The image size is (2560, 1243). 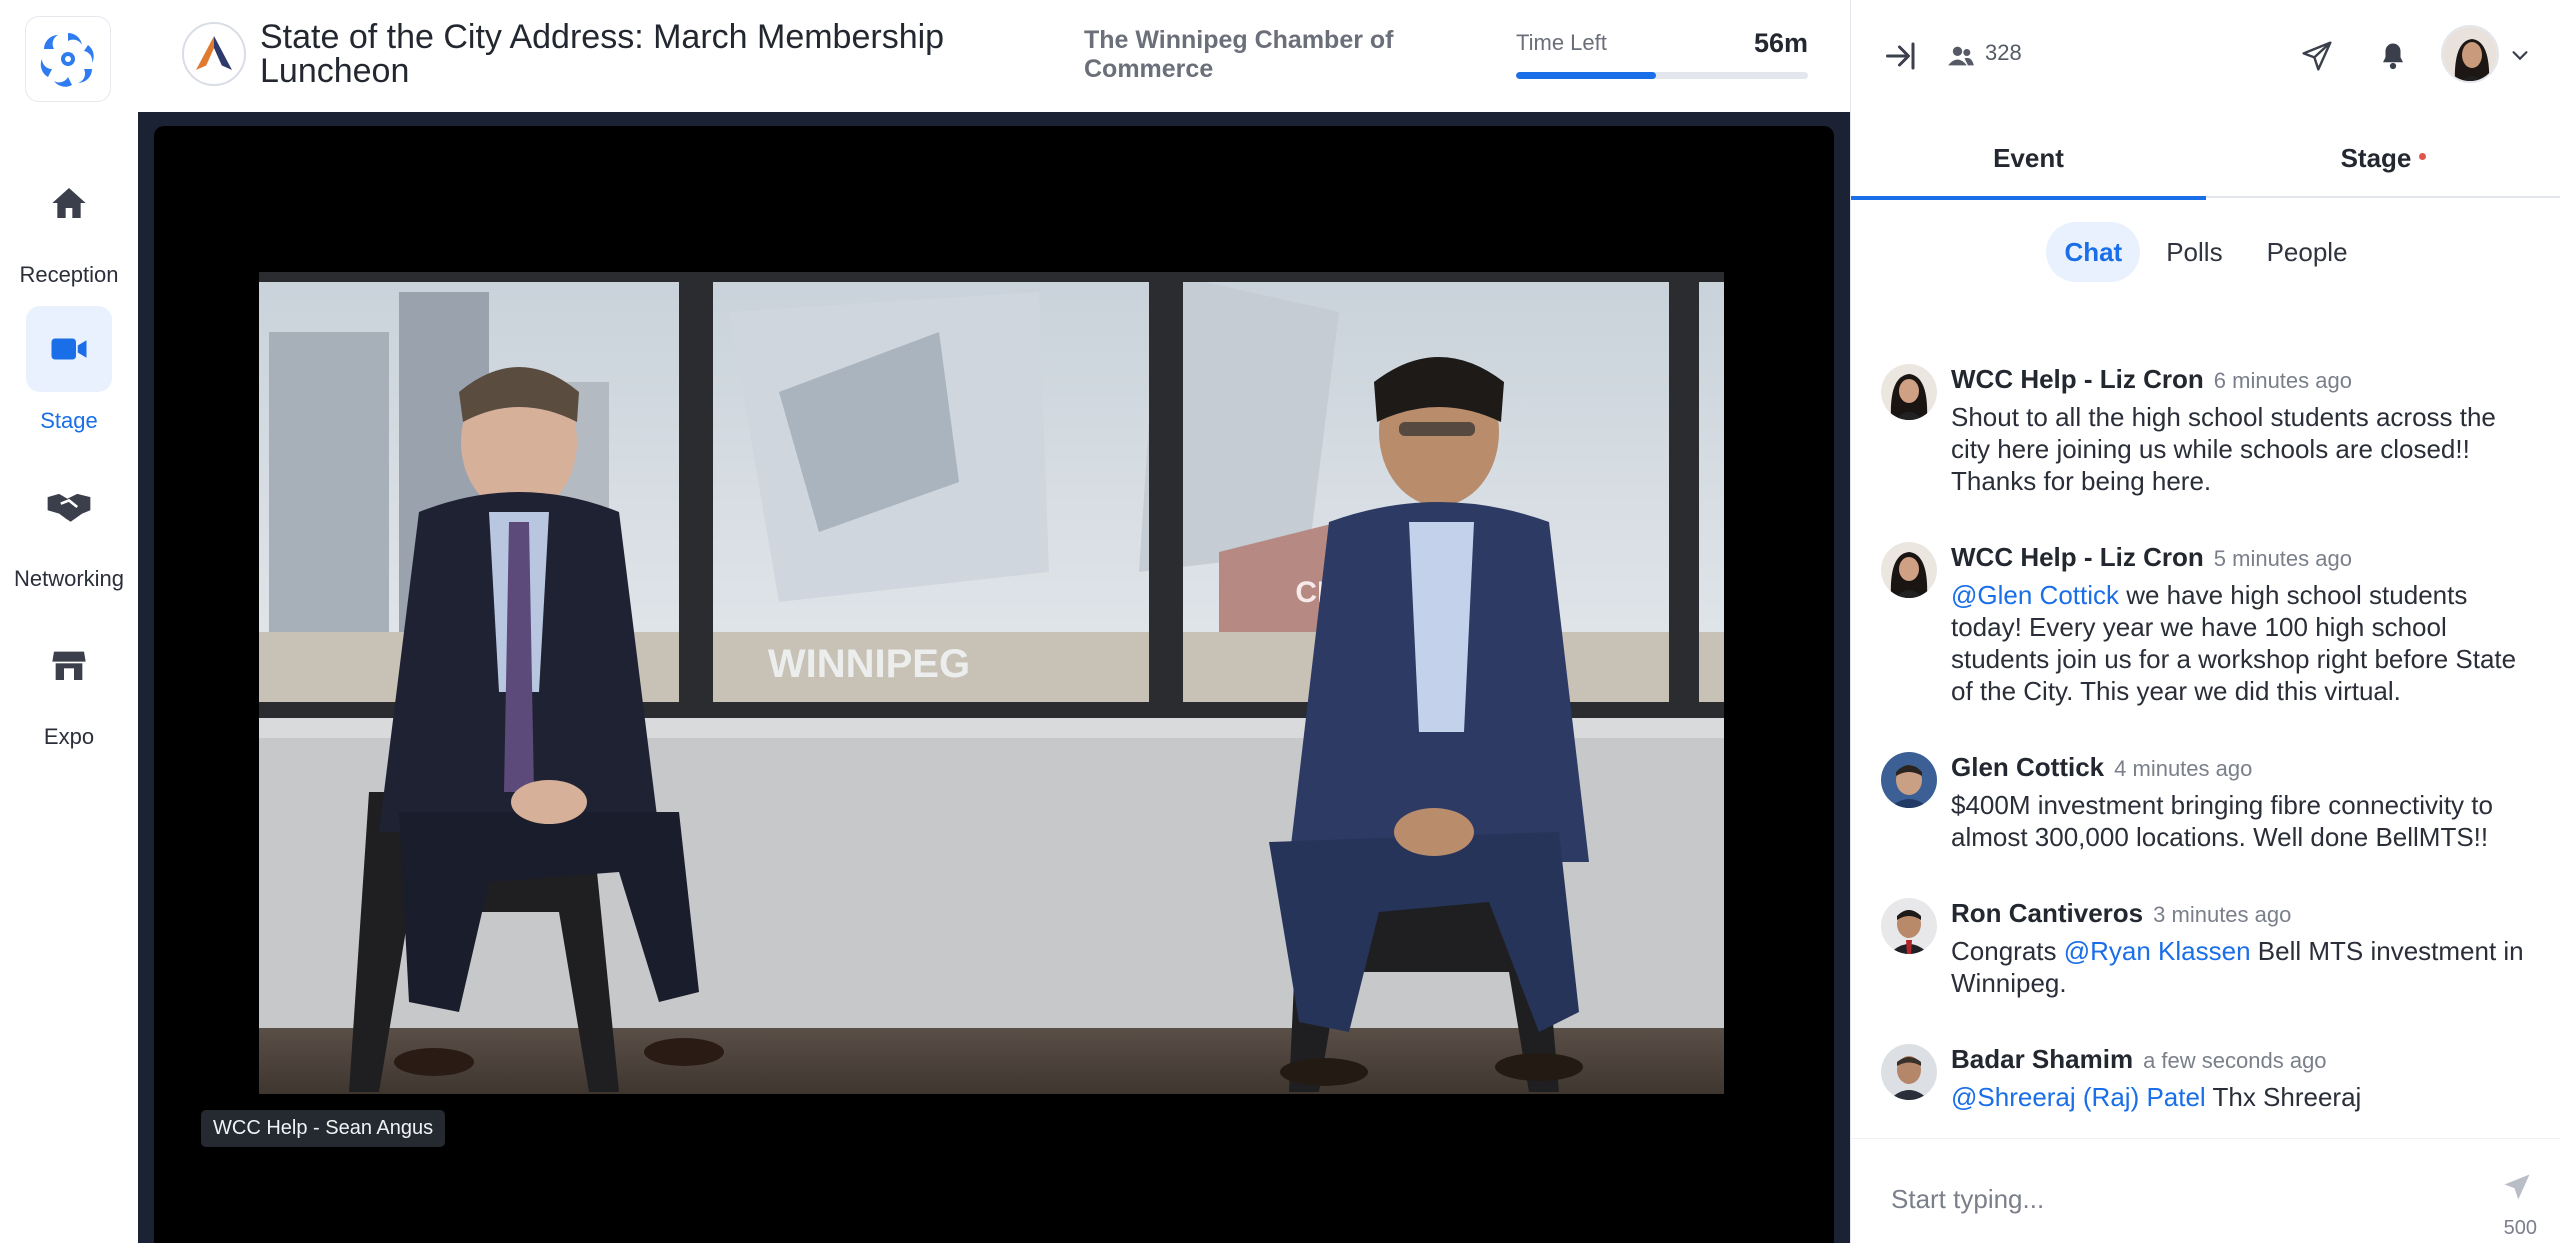 What do you see at coordinates (2007, 951) in the screenshot?
I see `message-text-prefix: Congrats` at bounding box center [2007, 951].